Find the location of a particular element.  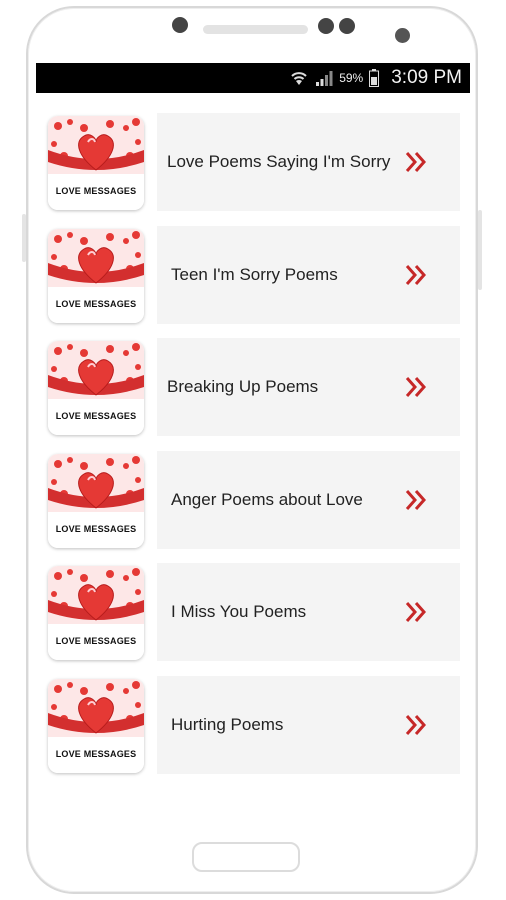

list-item-1: LOVE MESSAGES Teen I'm Sorry Poems is located at coordinates (253, 276).